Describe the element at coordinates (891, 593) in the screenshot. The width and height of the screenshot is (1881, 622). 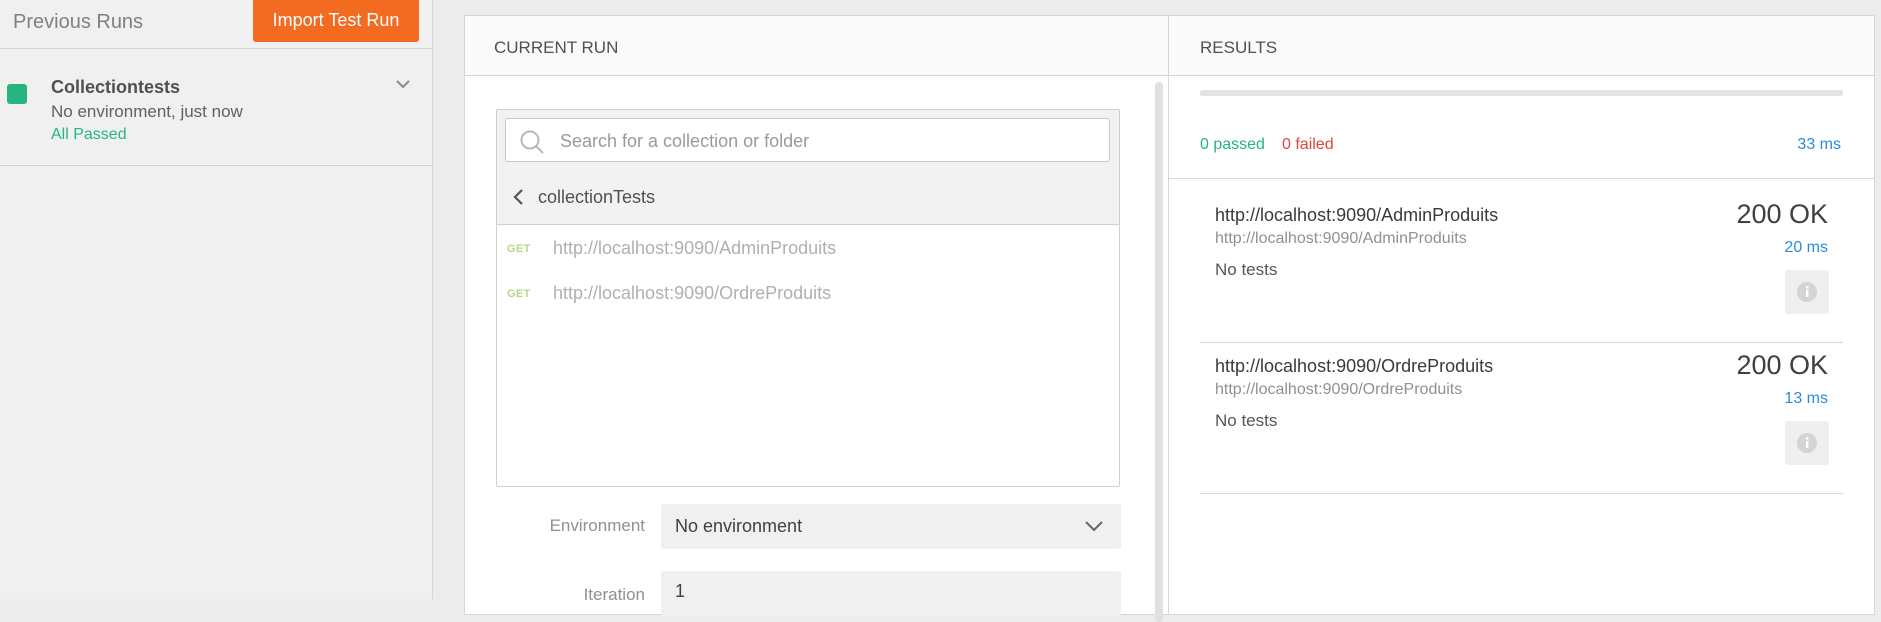
I see `iteration-input: 1` at that location.